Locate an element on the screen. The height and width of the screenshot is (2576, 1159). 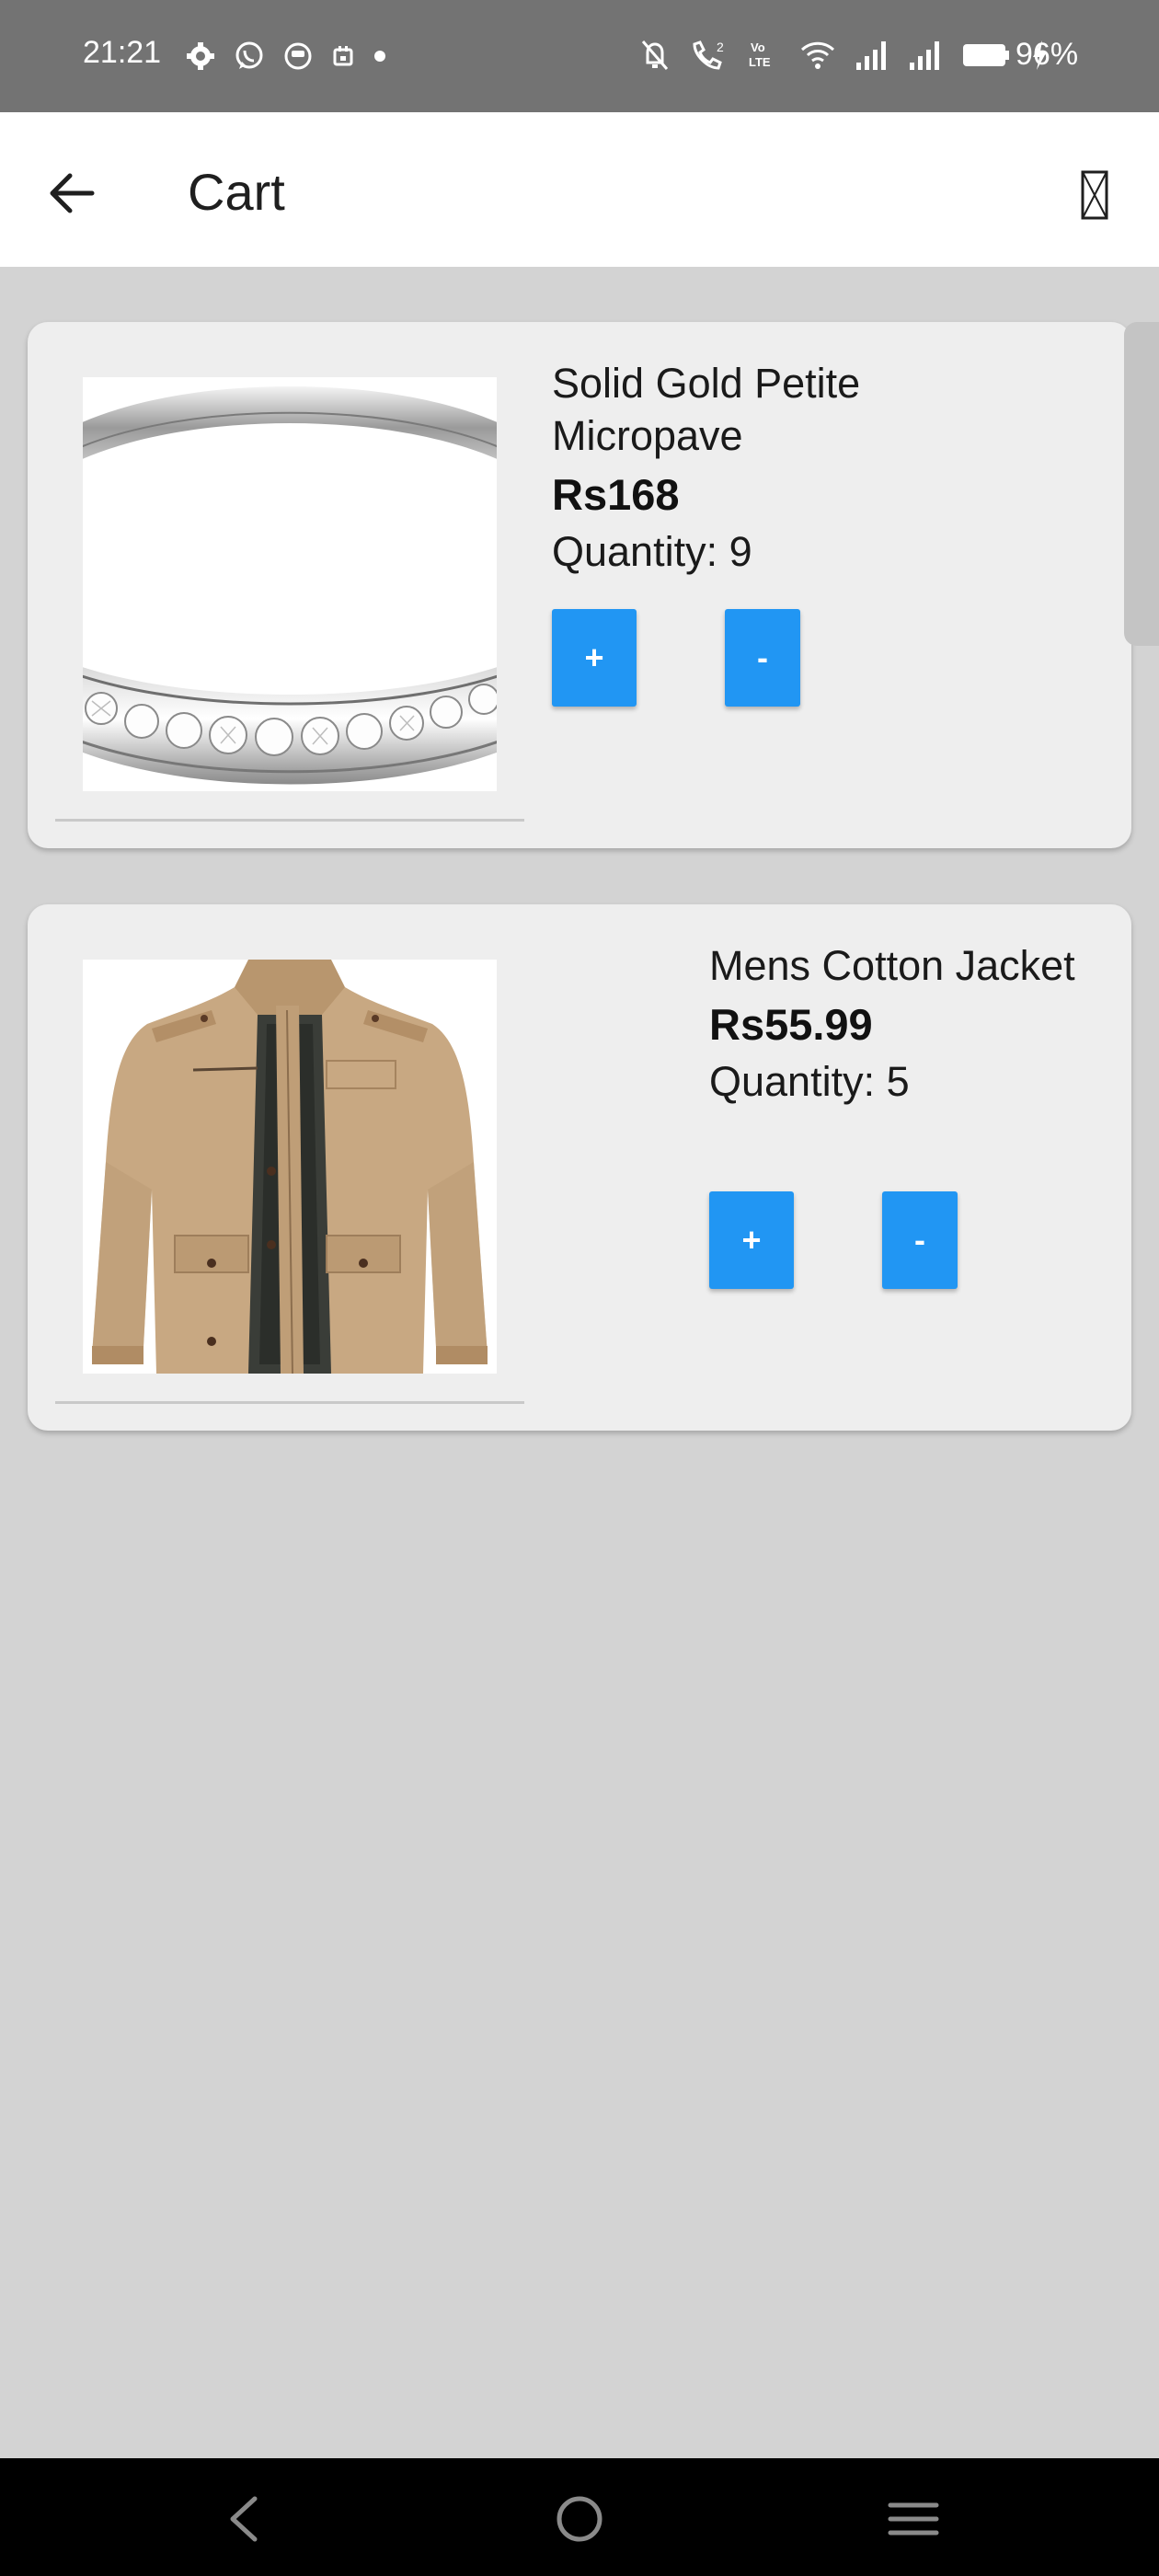
nav-recents-button is located at coordinates (913, 2519).